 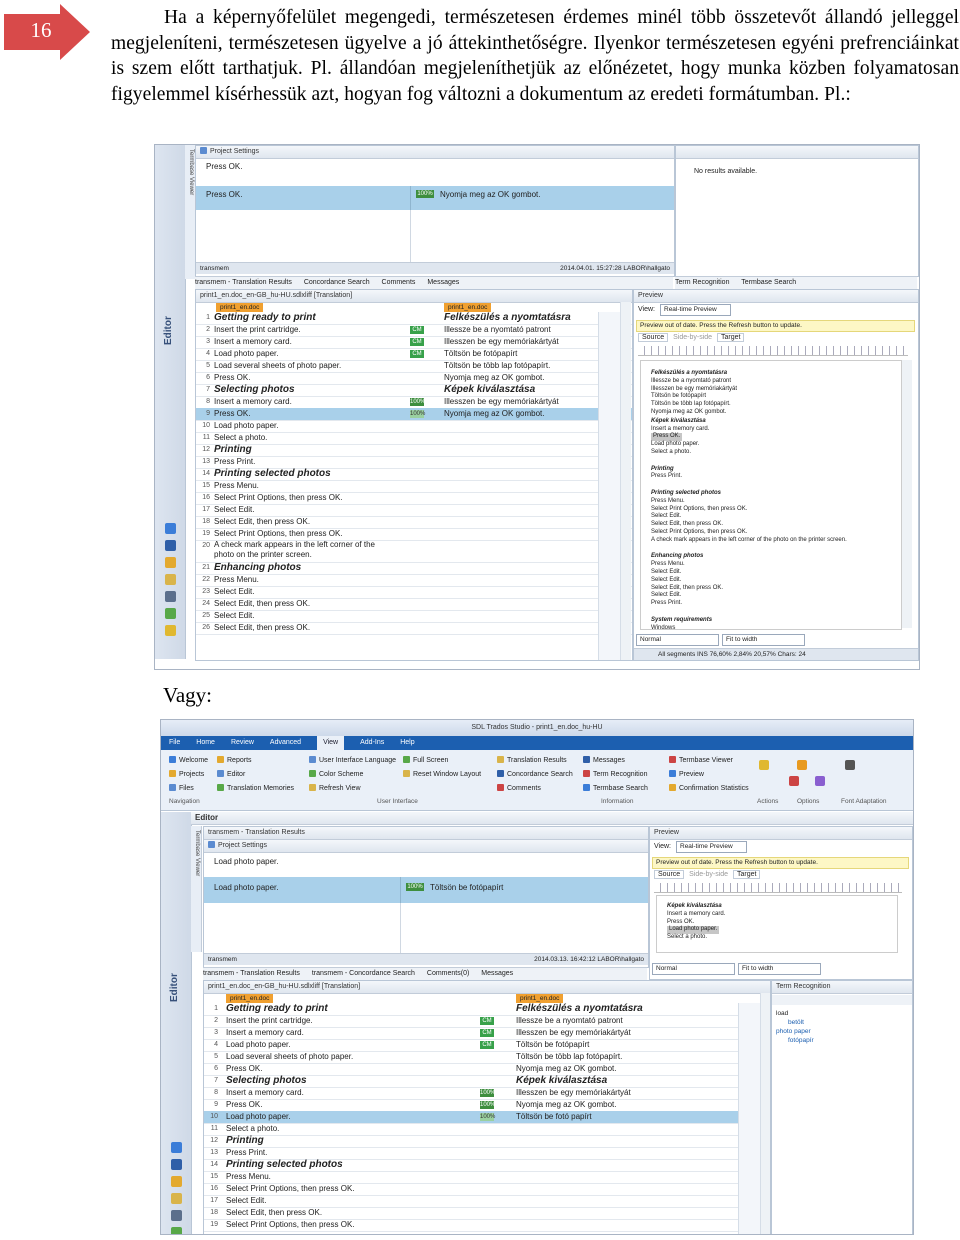 What do you see at coordinates (535, 775) in the screenshot?
I see `ribbon-button: Concordance Search` at bounding box center [535, 775].